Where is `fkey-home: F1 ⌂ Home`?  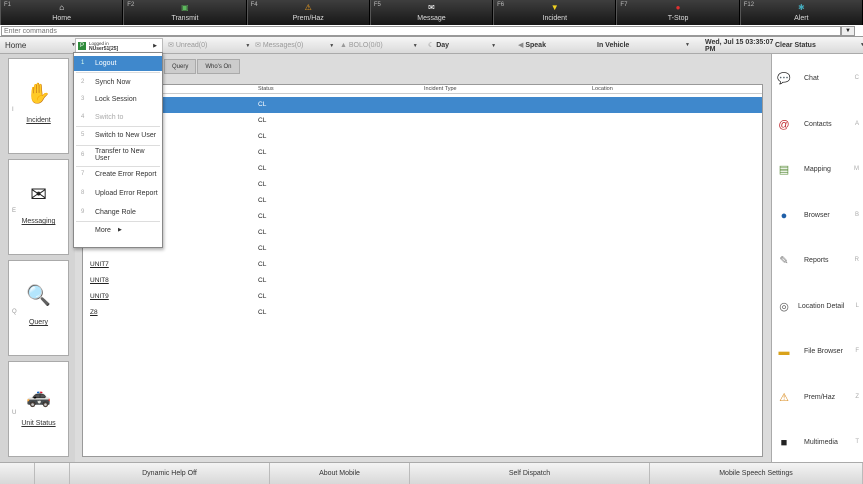
fkey-home: F1 ⌂ Home is located at coordinates (62, 12).